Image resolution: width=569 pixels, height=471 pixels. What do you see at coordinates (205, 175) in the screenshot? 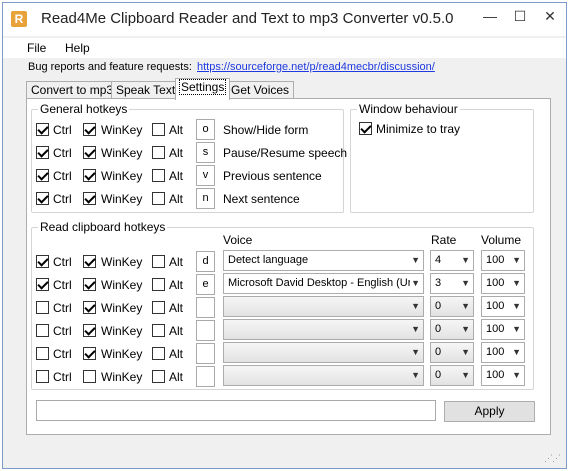
I see `general-hotkey-key-input: v` at bounding box center [205, 175].